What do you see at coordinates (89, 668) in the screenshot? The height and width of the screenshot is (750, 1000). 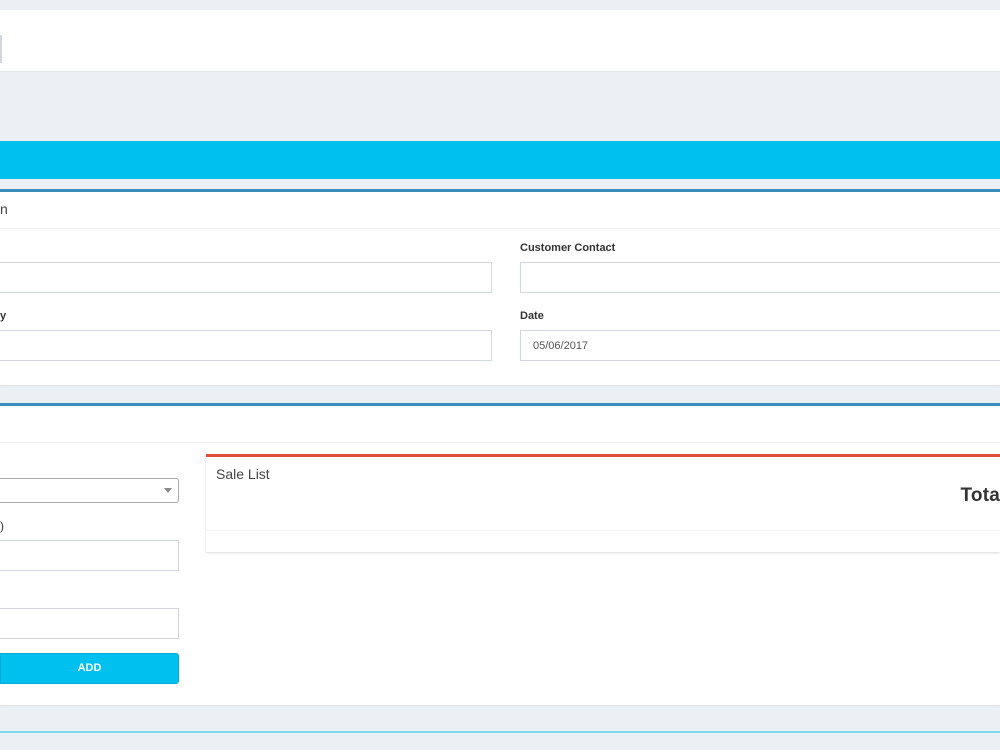 I see `add-button: ADD` at bounding box center [89, 668].